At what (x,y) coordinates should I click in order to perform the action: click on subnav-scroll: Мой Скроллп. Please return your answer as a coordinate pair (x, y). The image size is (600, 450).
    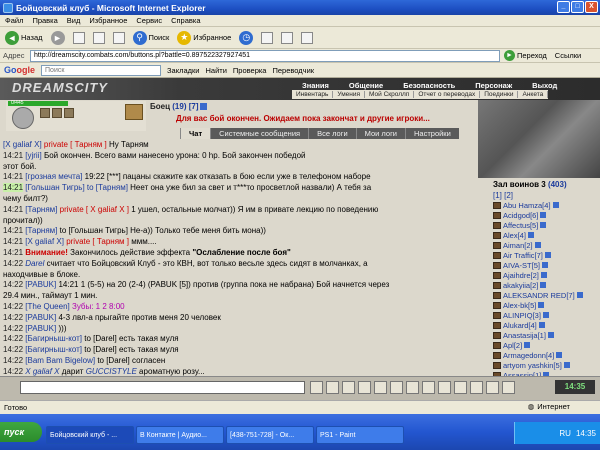
    Looking at the image, I should click on (390, 94).